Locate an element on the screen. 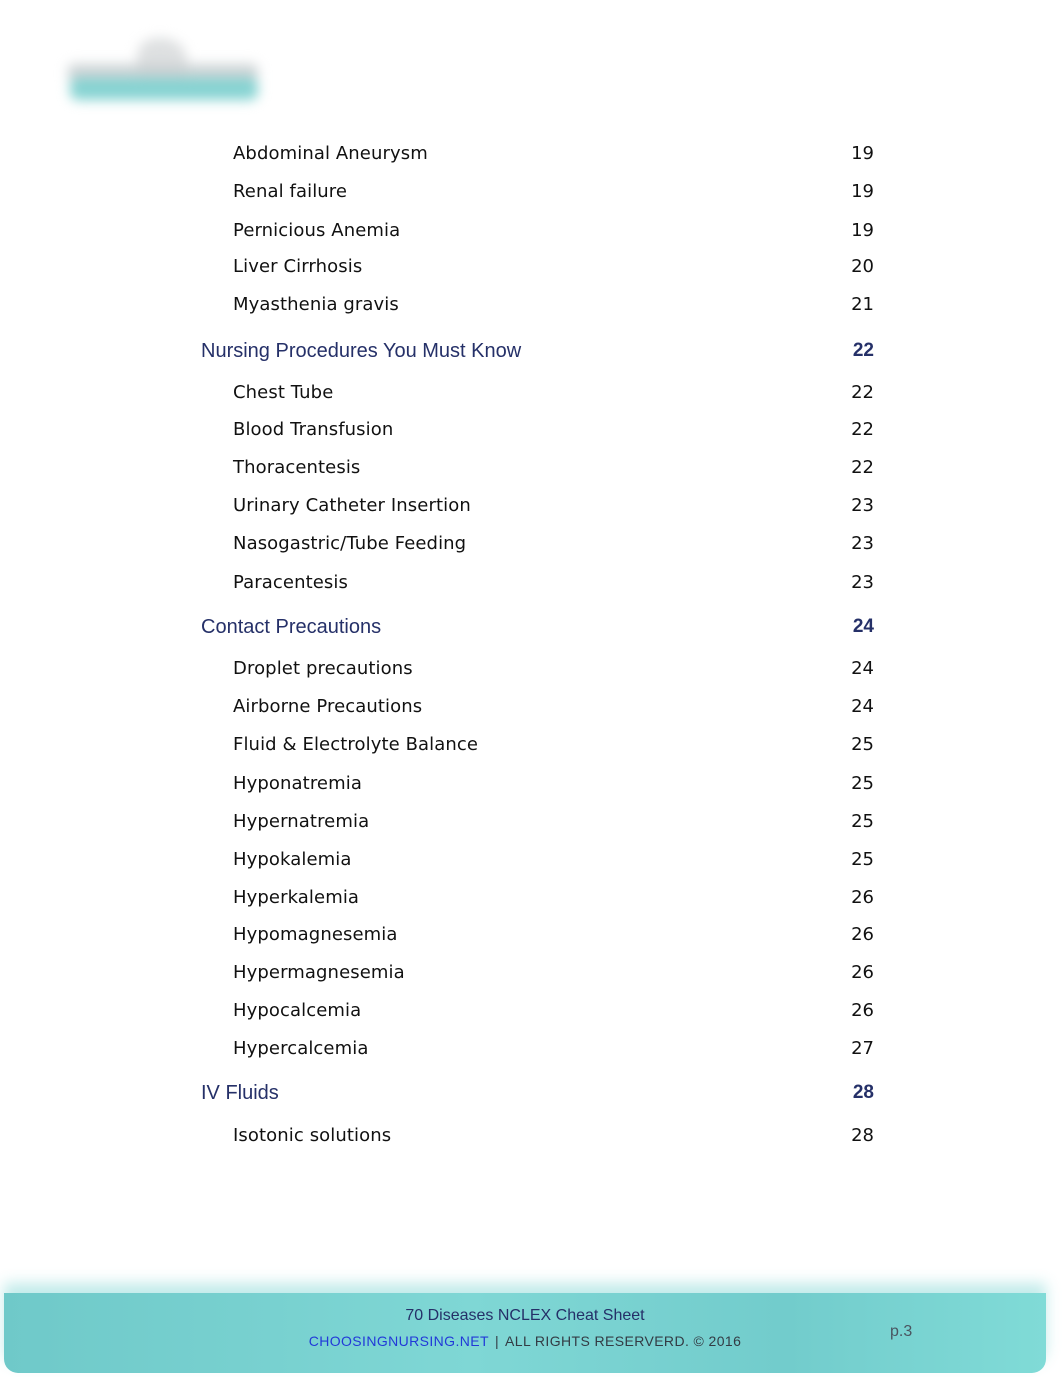  toc-entry: Hypocalcemia 26 is located at coordinates (531, 1012).